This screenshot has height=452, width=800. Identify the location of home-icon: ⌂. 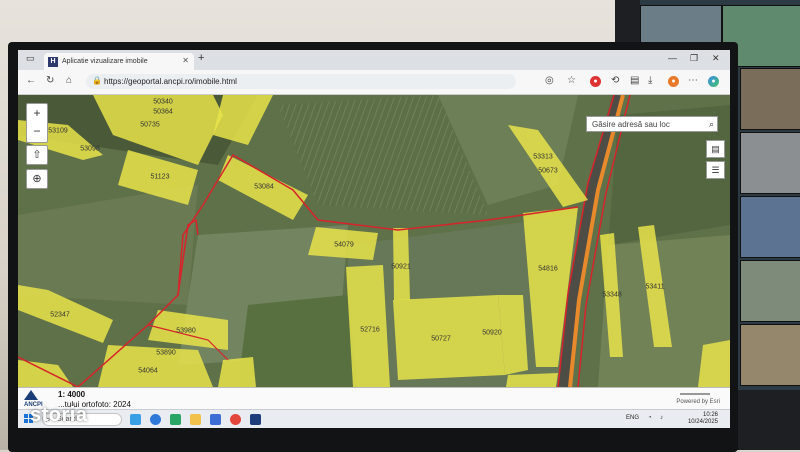
(69, 80).